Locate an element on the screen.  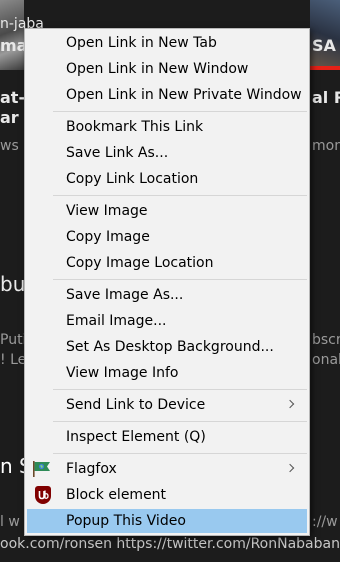
video-thumbnail-left is located at coordinates (12, 35).